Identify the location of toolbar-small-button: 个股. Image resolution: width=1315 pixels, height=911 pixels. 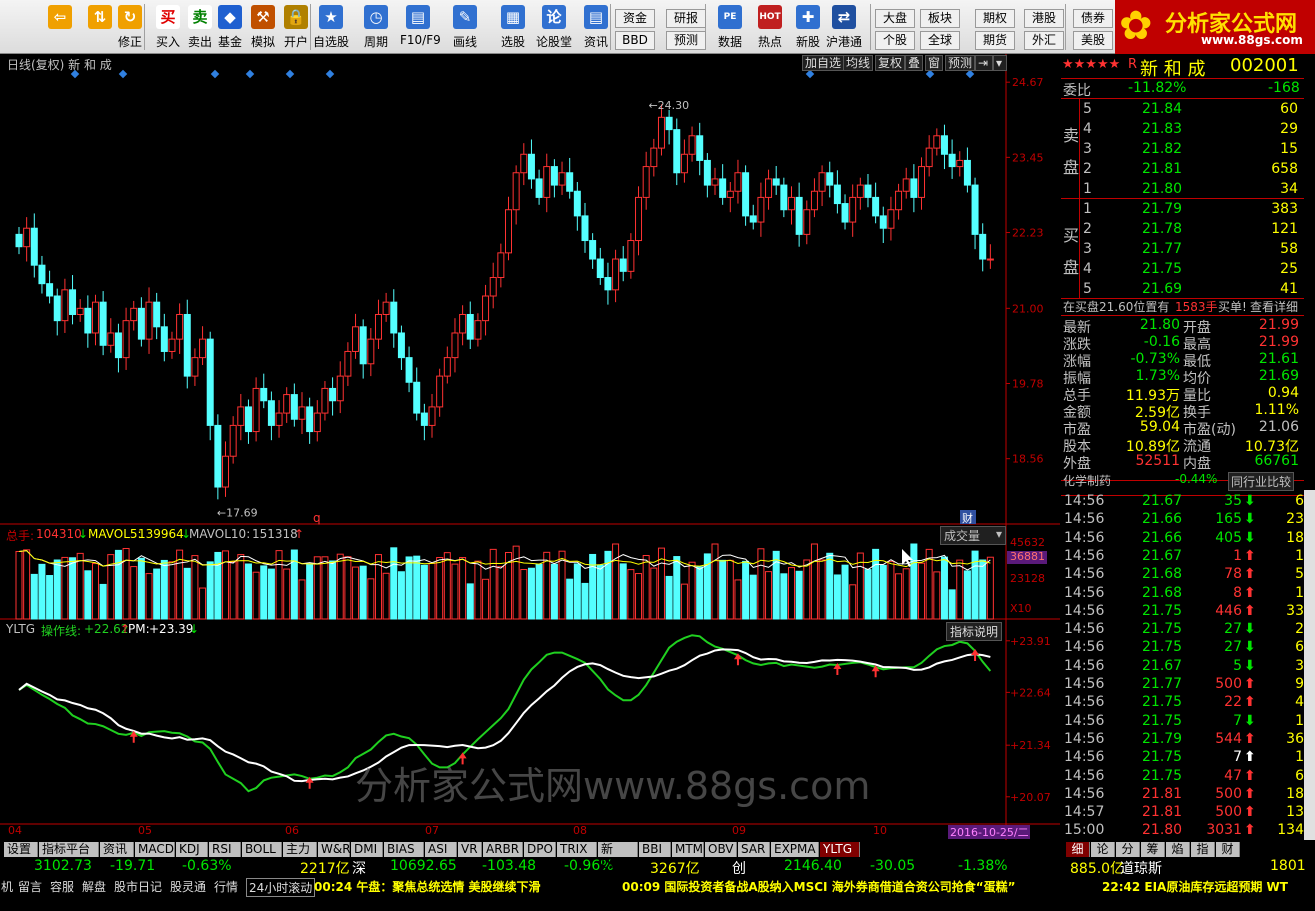
(895, 40).